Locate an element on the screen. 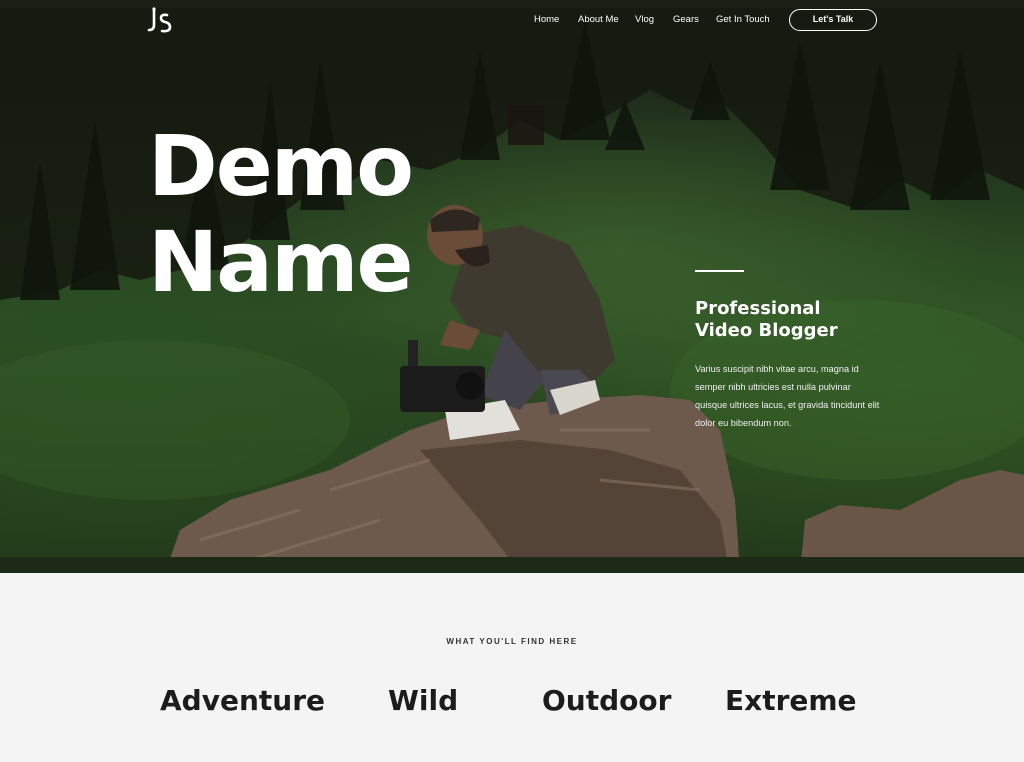 Image resolution: width=1024 pixels, height=762 pixels. subtitle-divider is located at coordinates (719, 271).